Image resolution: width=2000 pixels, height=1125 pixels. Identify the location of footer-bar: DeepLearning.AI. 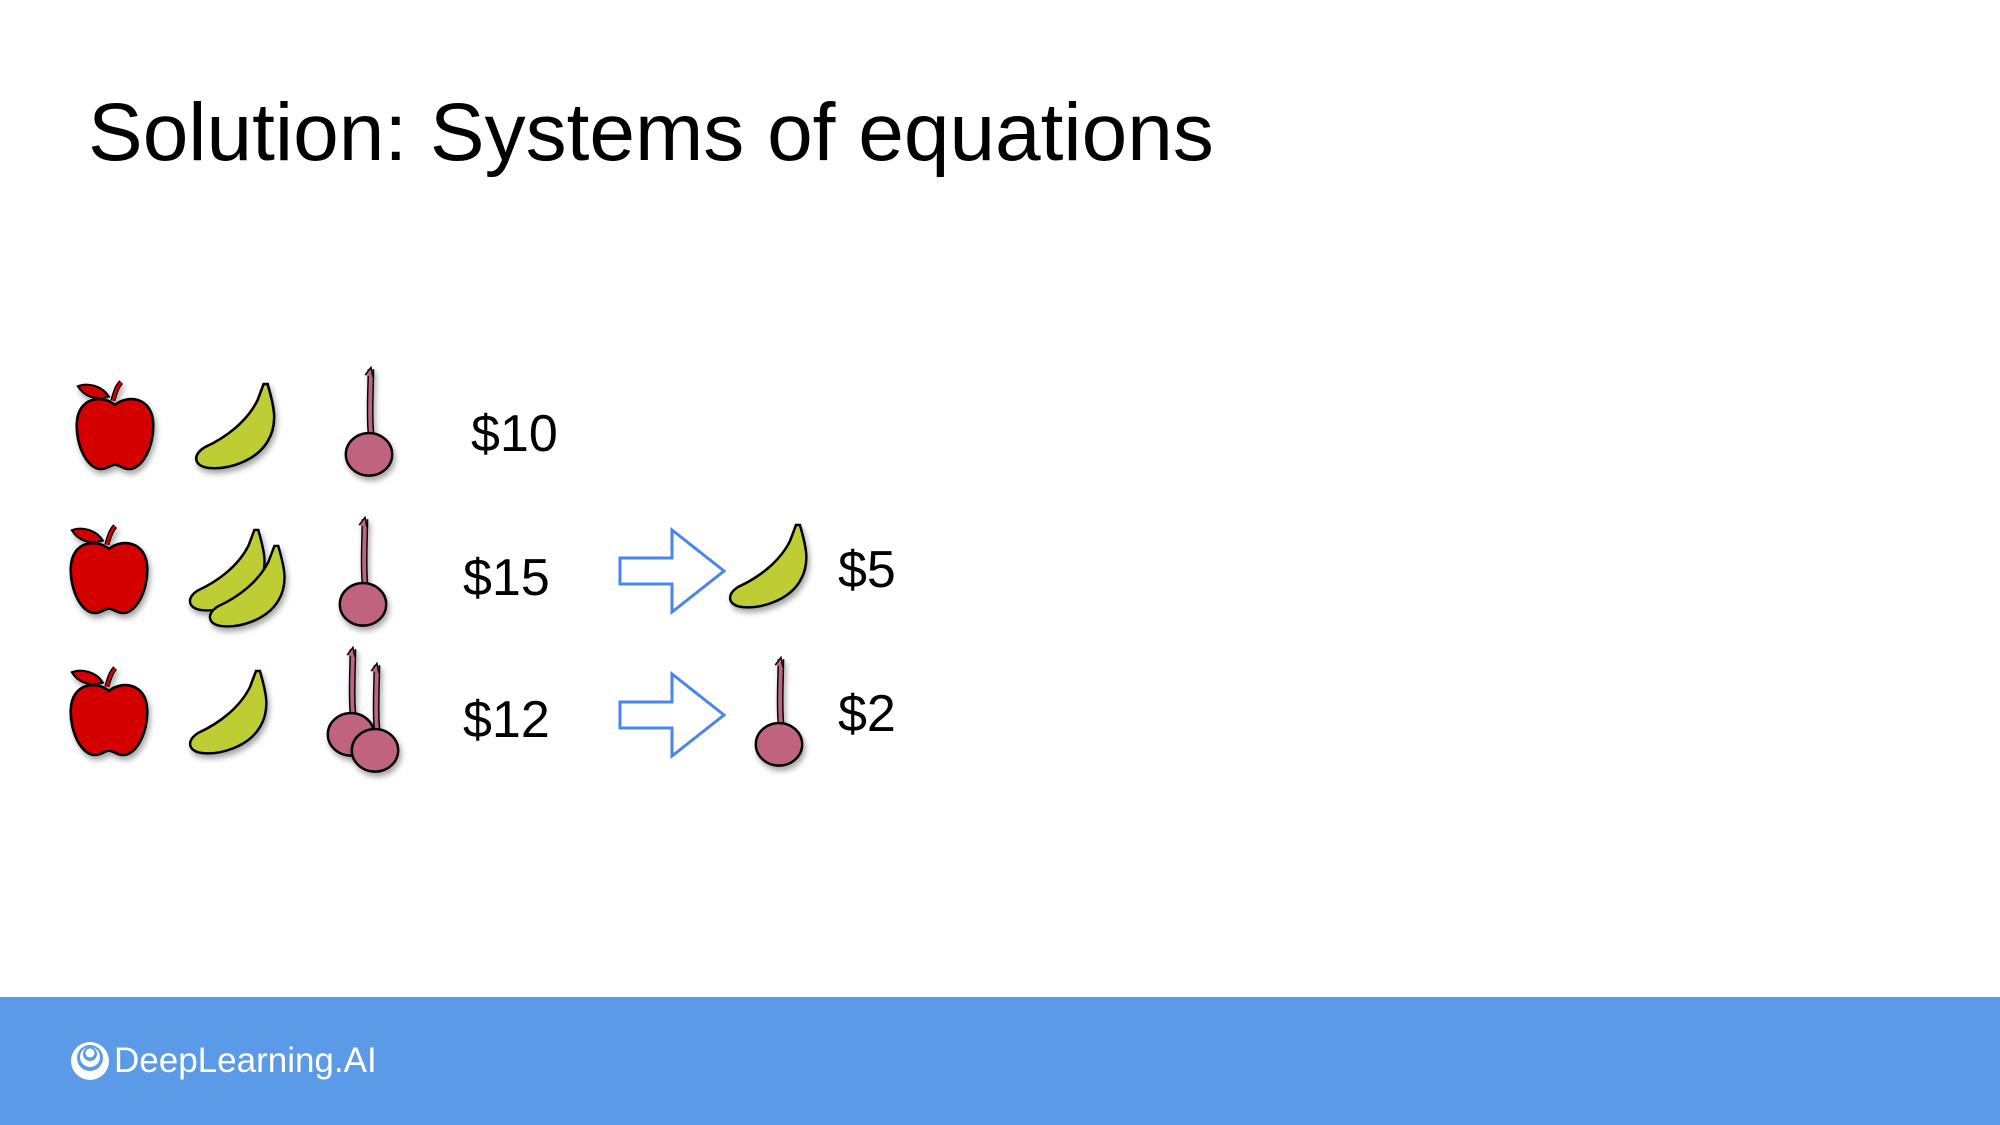
(1000, 1061).